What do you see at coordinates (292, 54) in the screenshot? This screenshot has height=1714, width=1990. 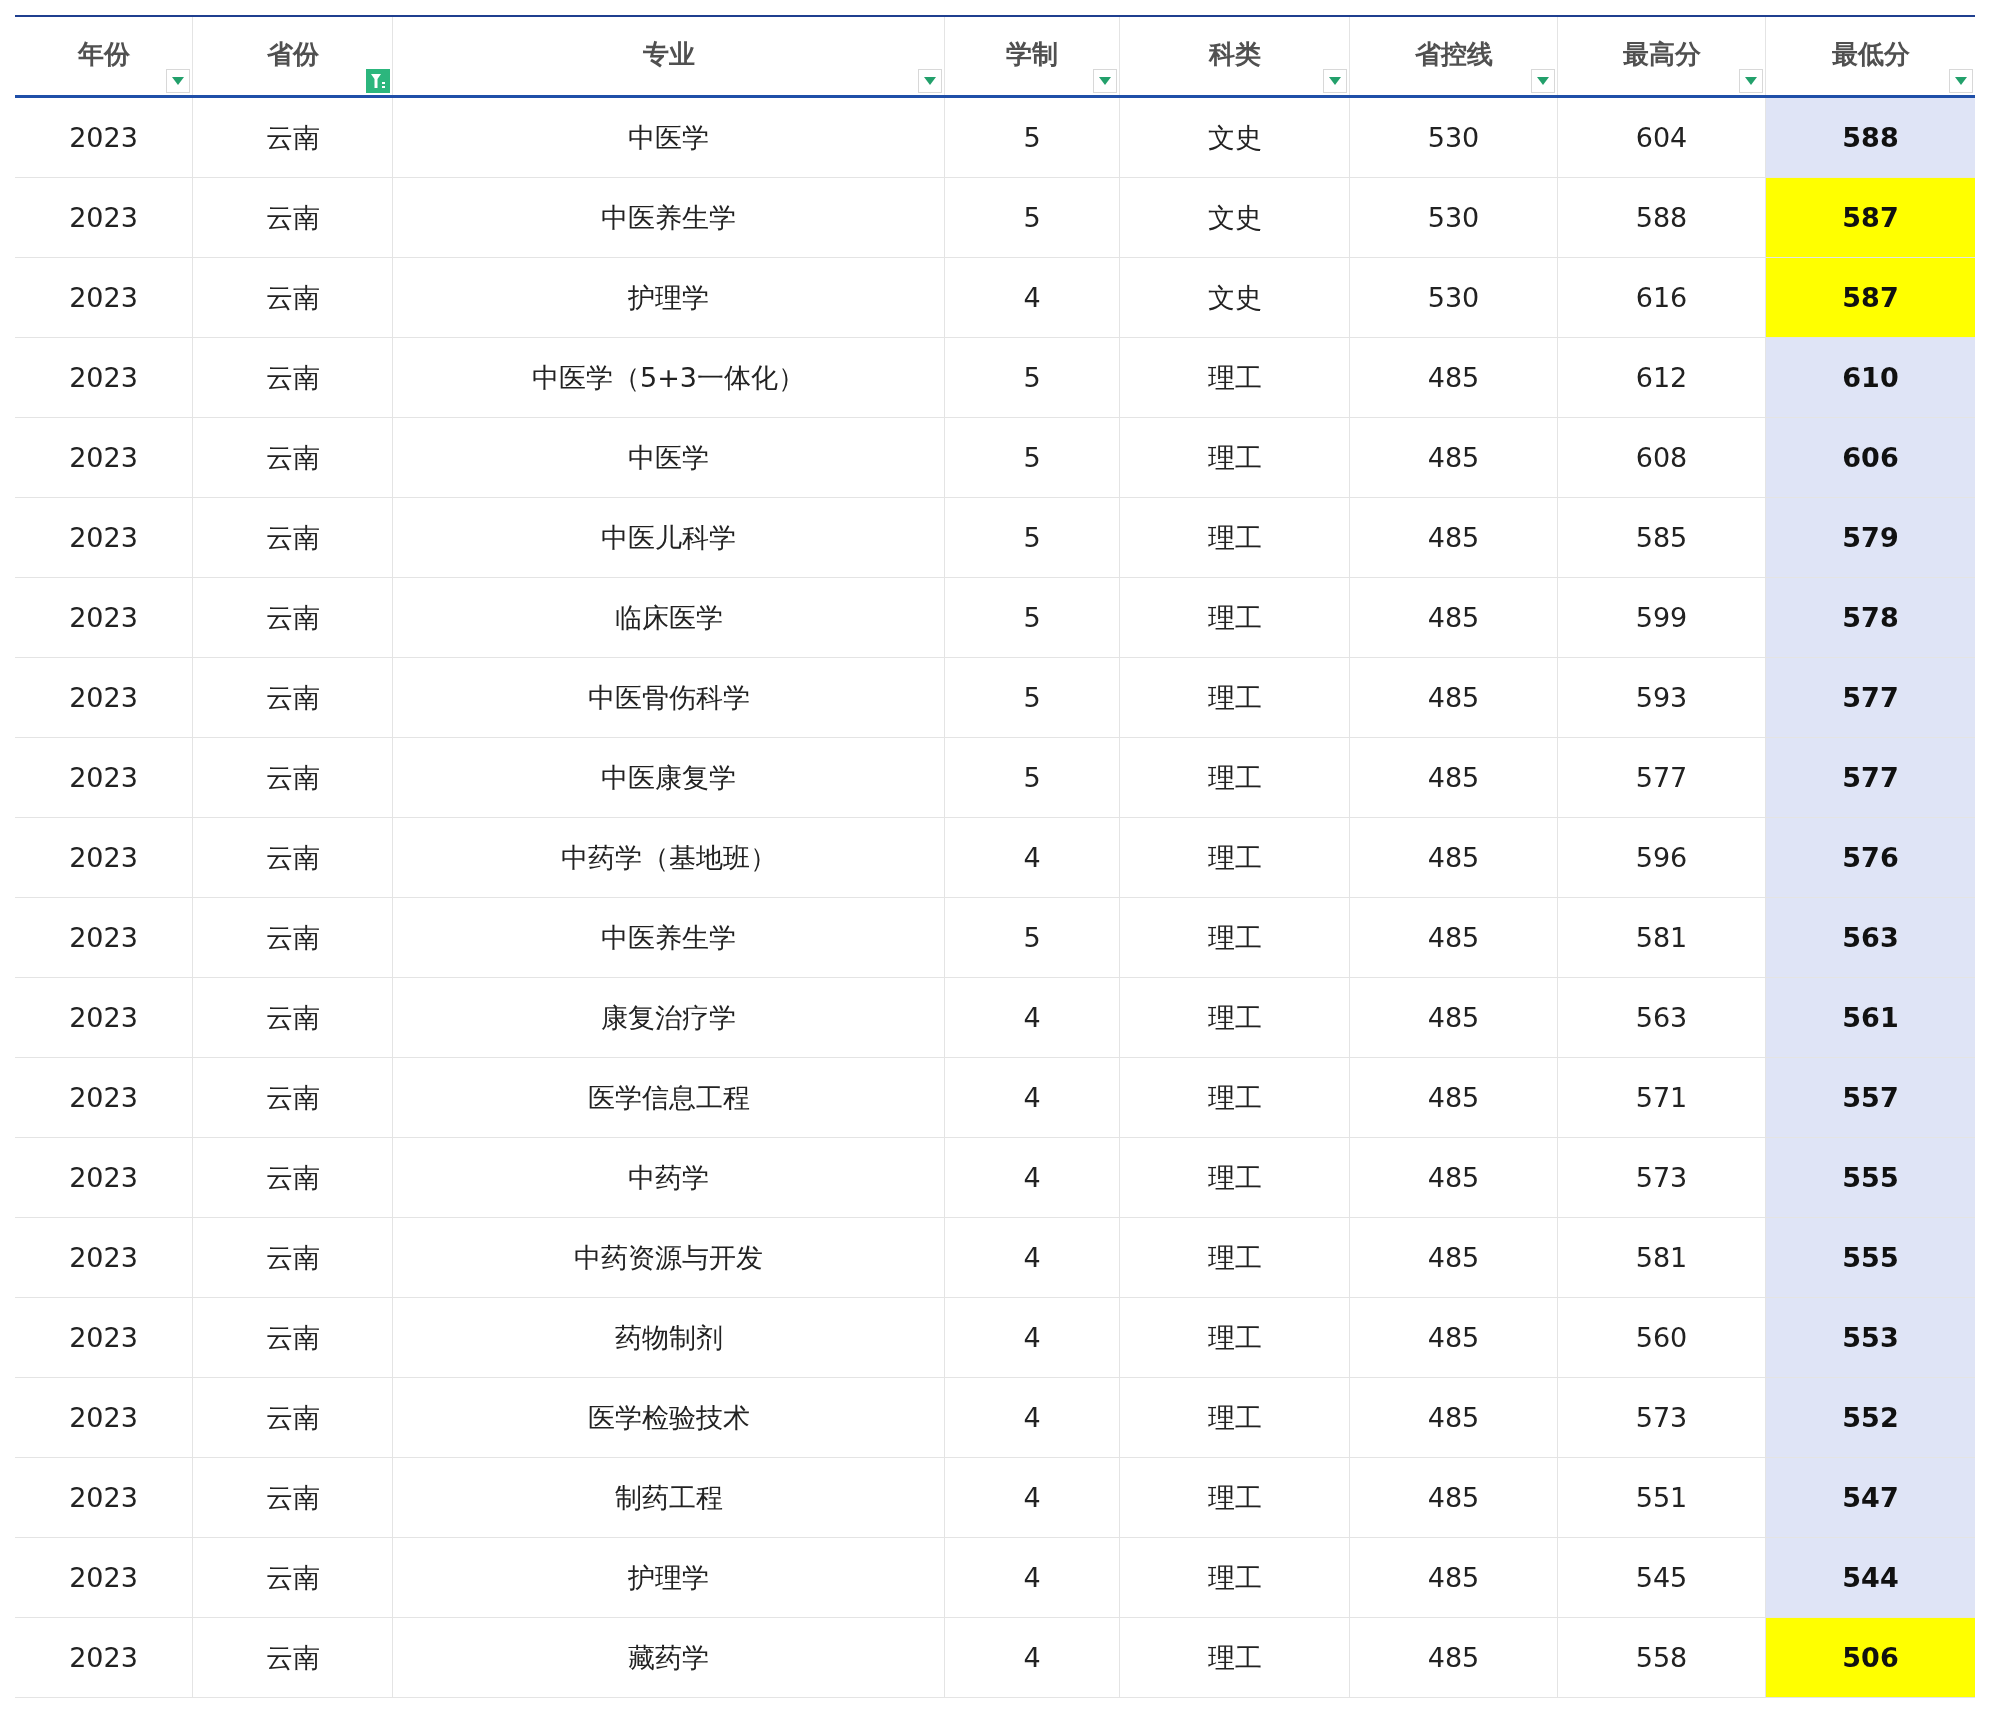 I see `column-header: 省份` at bounding box center [292, 54].